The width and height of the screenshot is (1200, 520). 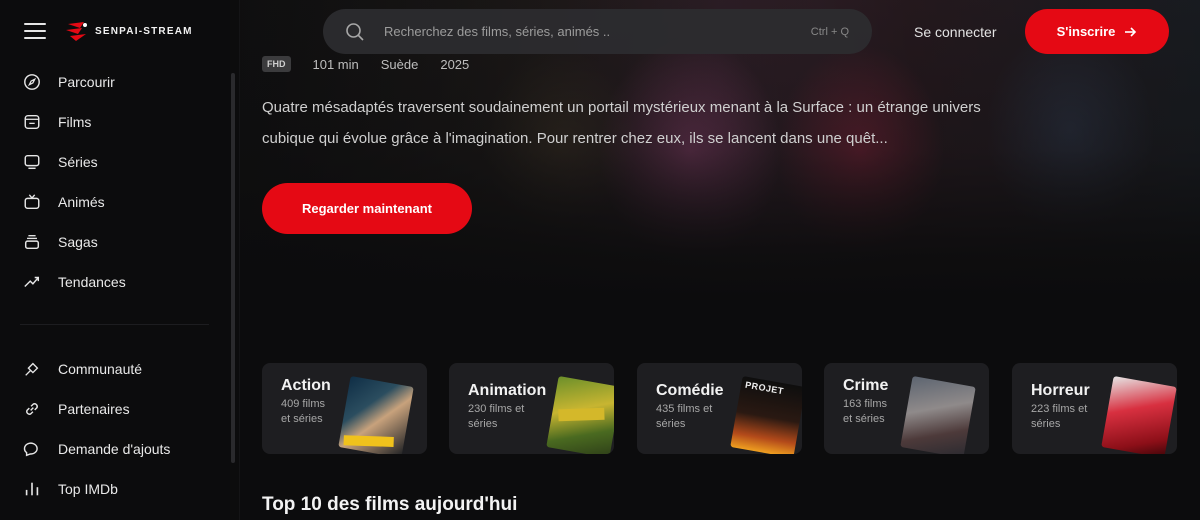 What do you see at coordinates (497, 31) in the screenshot?
I see `search-input: Recherchez des films, séries, animés ..` at bounding box center [497, 31].